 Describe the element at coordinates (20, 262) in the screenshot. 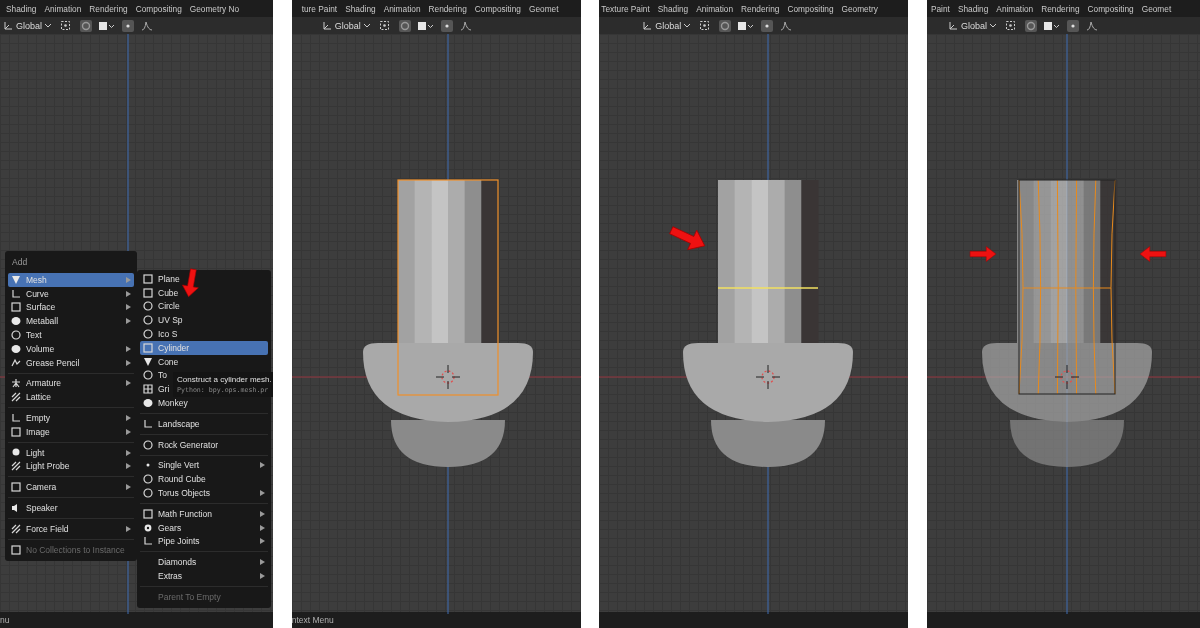

I see `menu-title: Add` at that location.